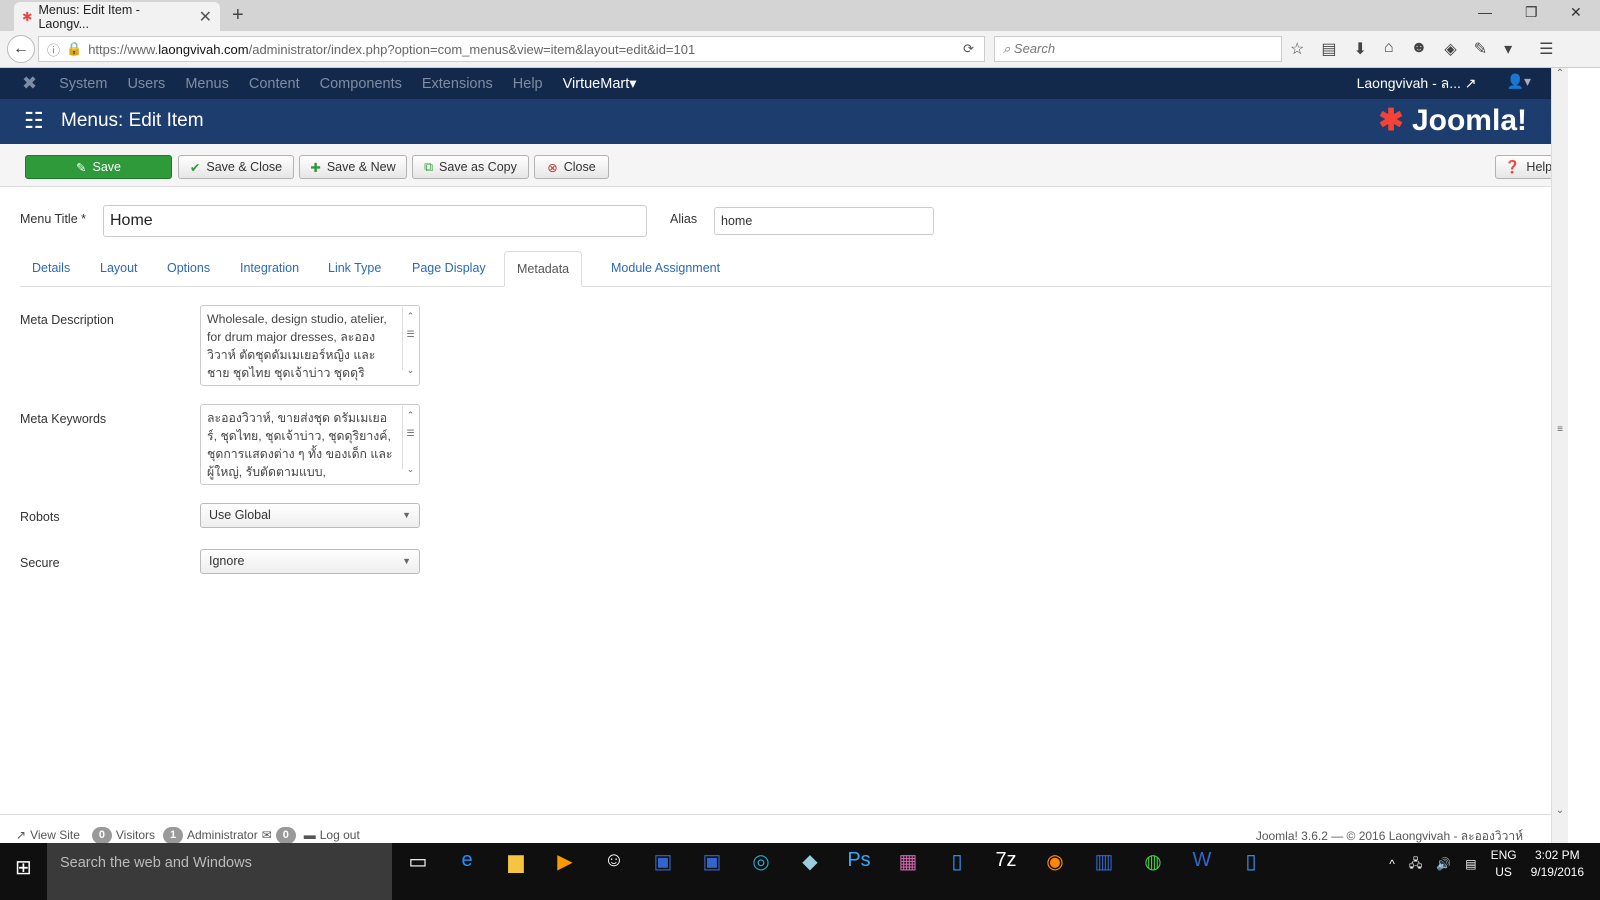  I want to click on reading-list-icon: ▤, so click(1328, 49).